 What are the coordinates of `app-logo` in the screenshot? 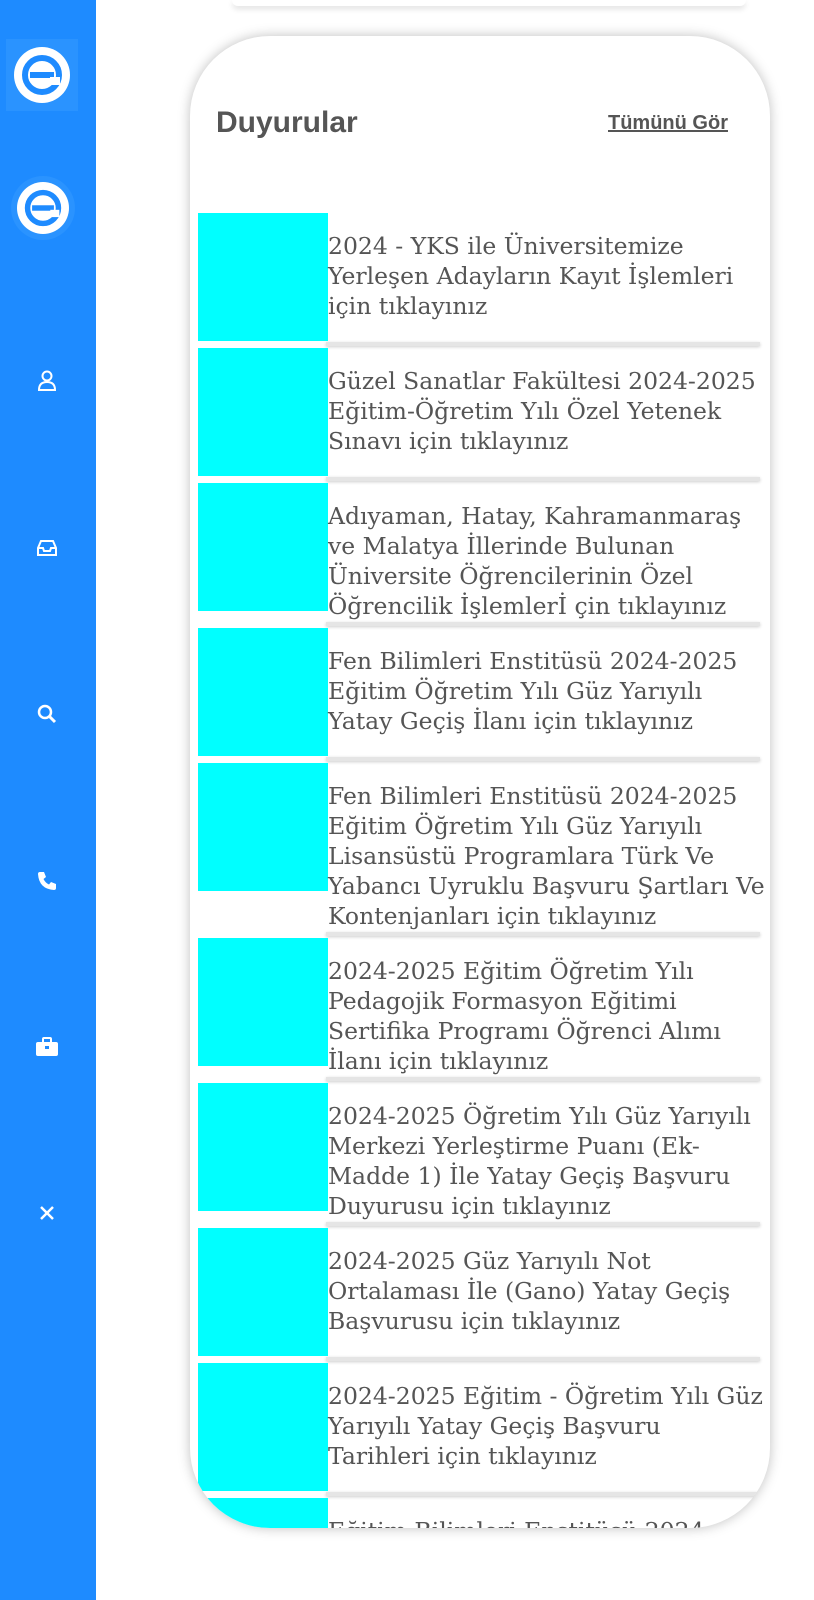 It's located at (42, 75).